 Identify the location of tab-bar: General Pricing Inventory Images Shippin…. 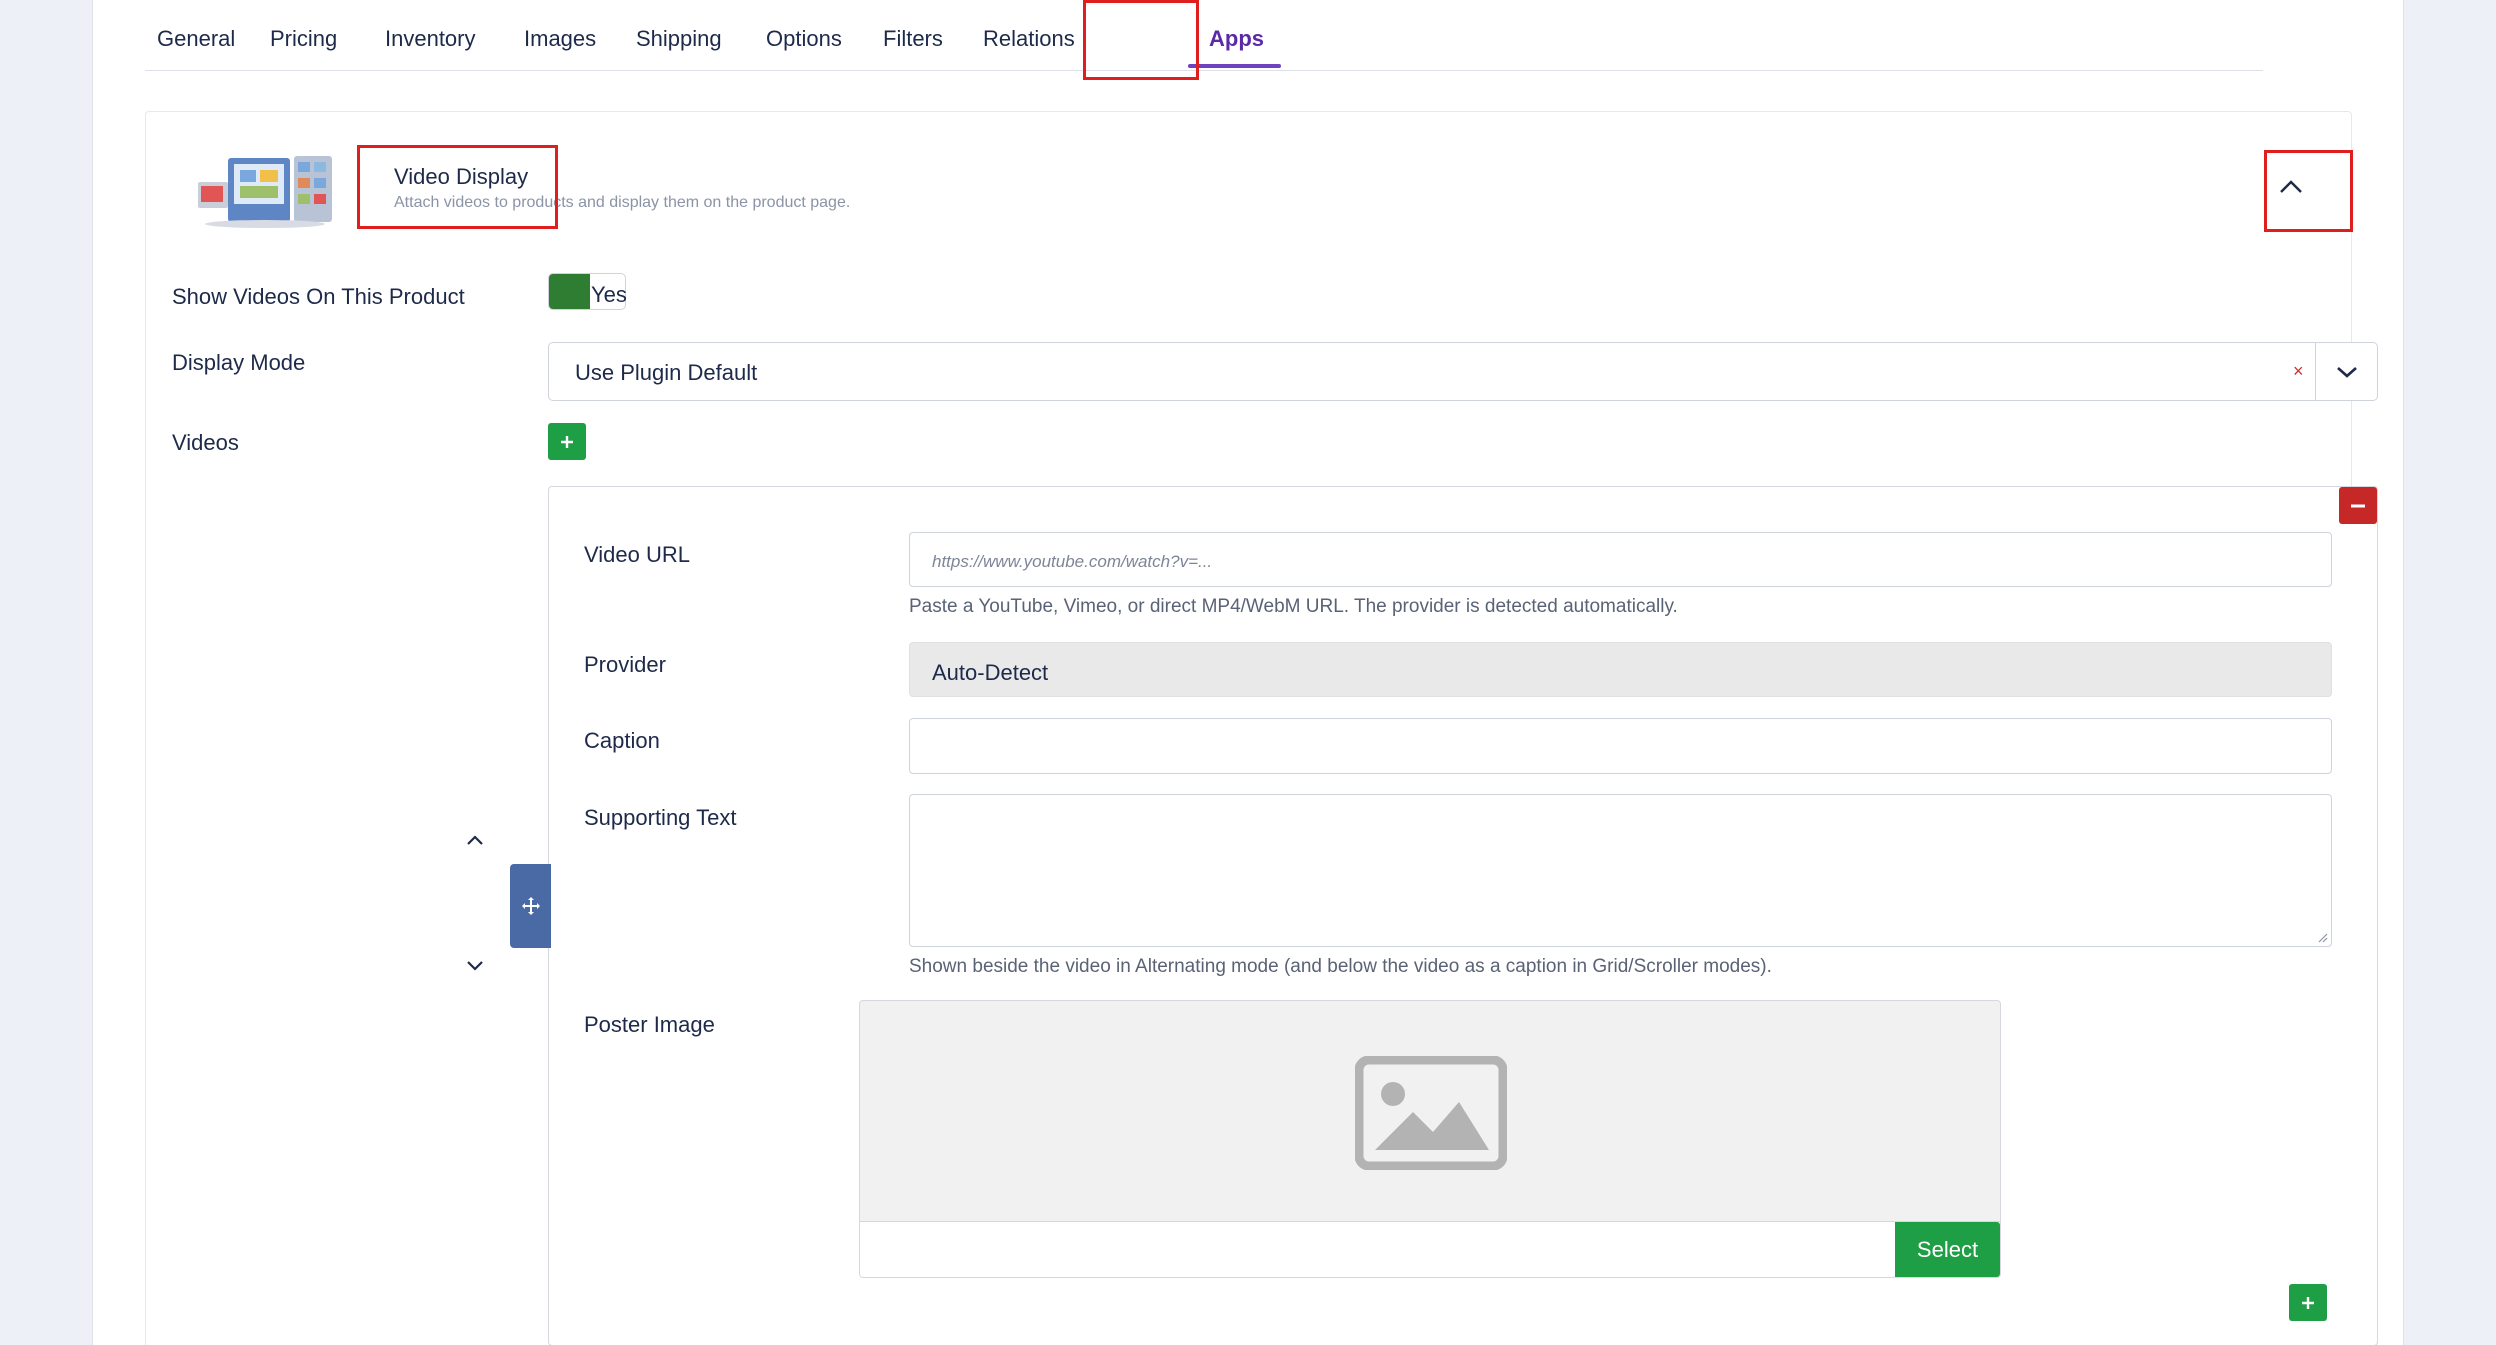
(1204, 35).